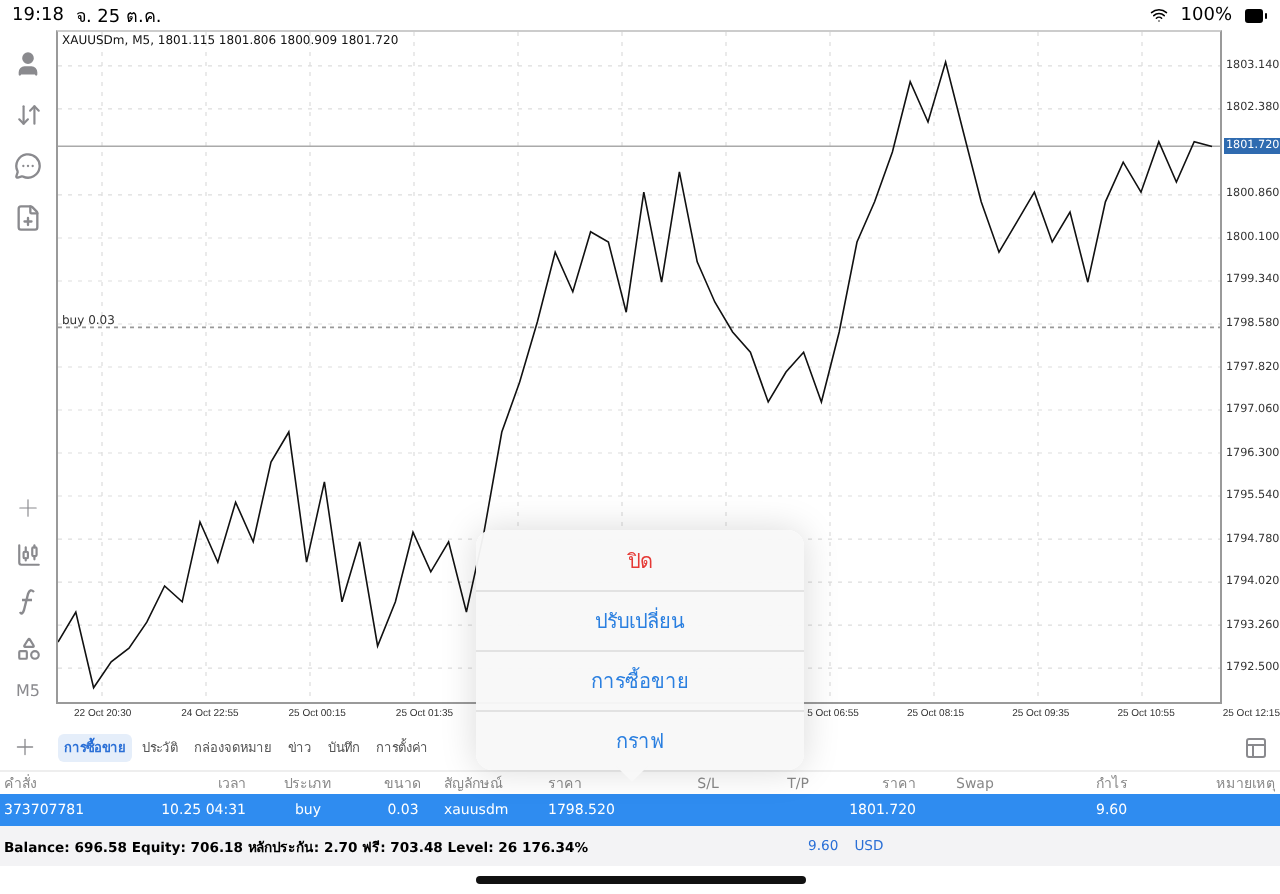 Image resolution: width=1280 pixels, height=894 pixels. Describe the element at coordinates (28, 555) in the screenshot. I see `candlestick-icon` at that location.